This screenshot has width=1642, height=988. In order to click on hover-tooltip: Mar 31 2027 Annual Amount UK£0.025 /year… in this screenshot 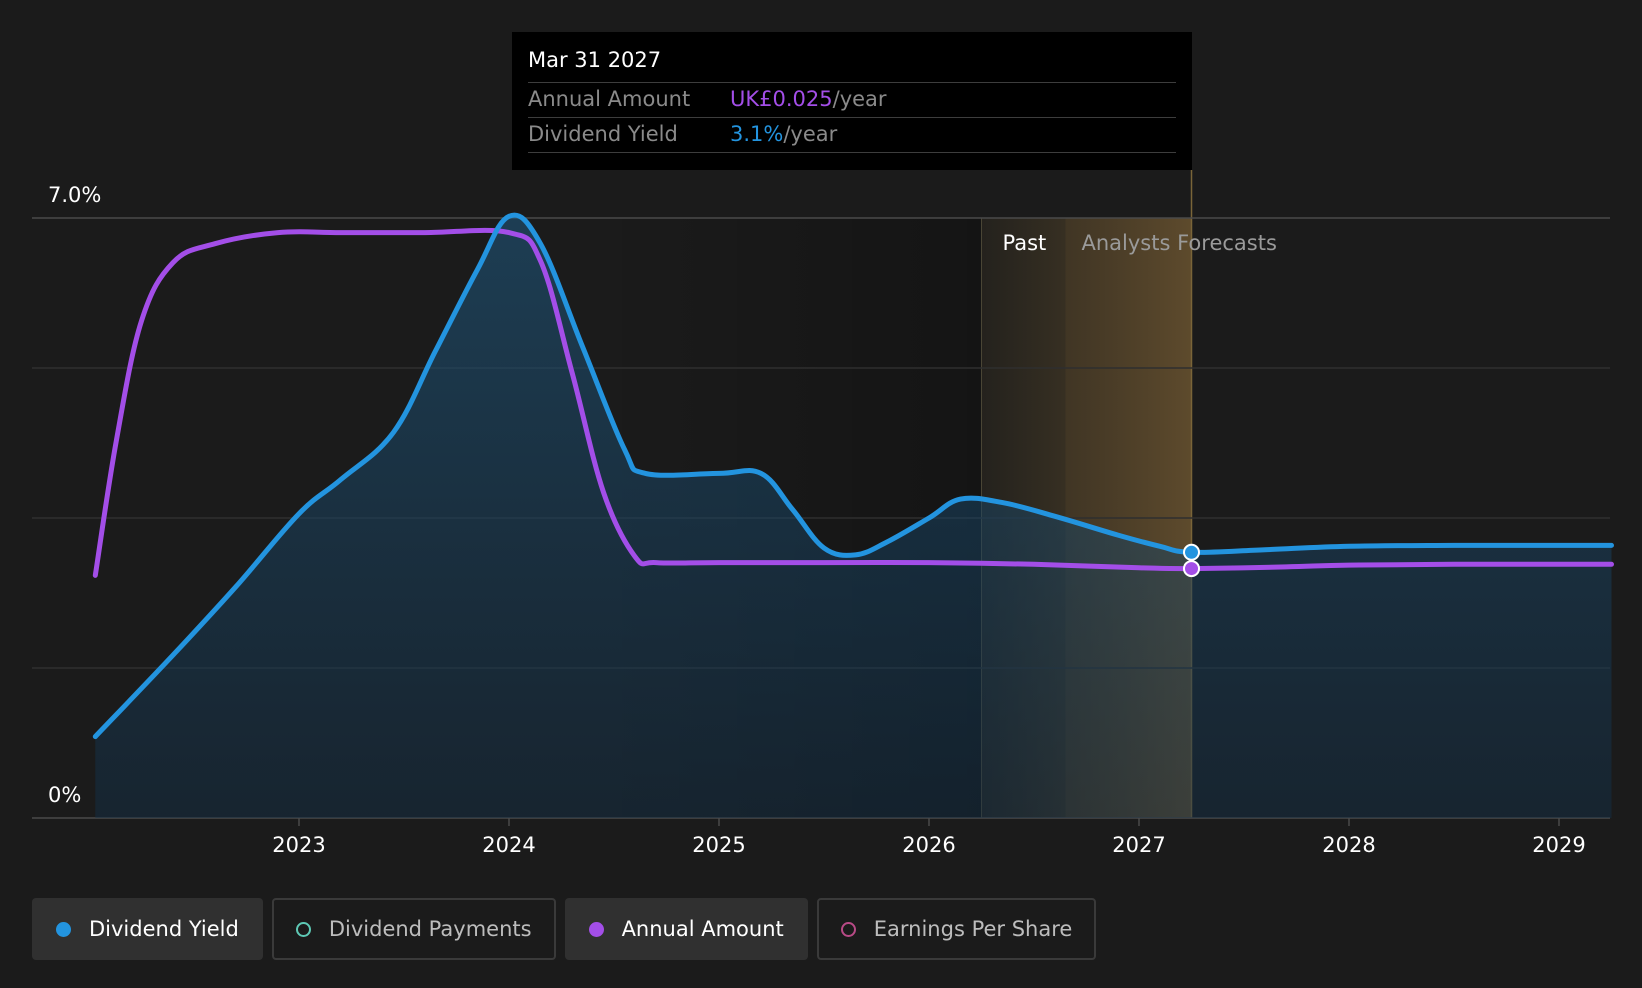, I will do `click(852, 101)`.